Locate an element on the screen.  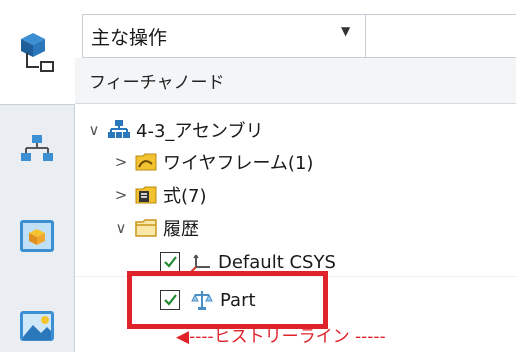
tree-node-part: Part is located at coordinates (208, 300).